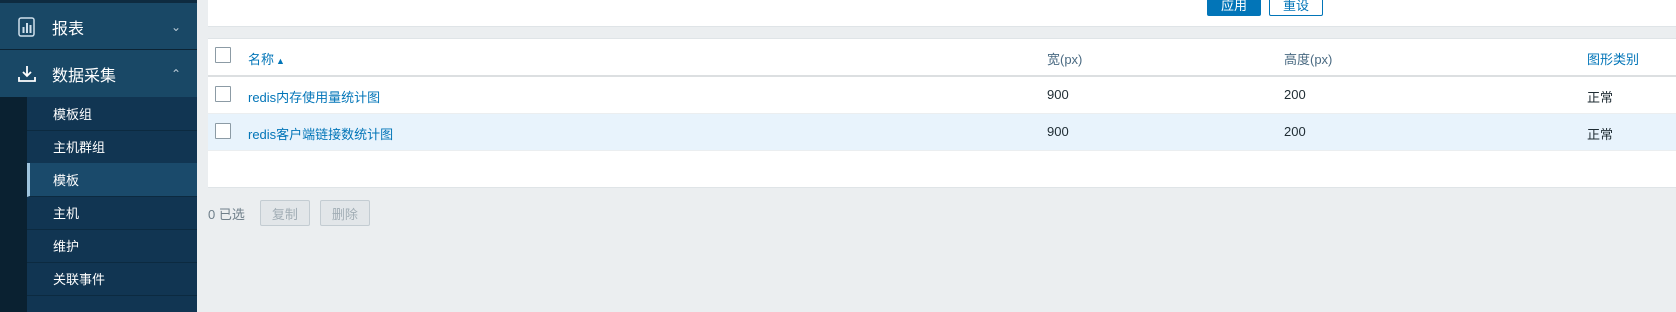  I want to click on reset-button: 重设, so click(1296, 8).